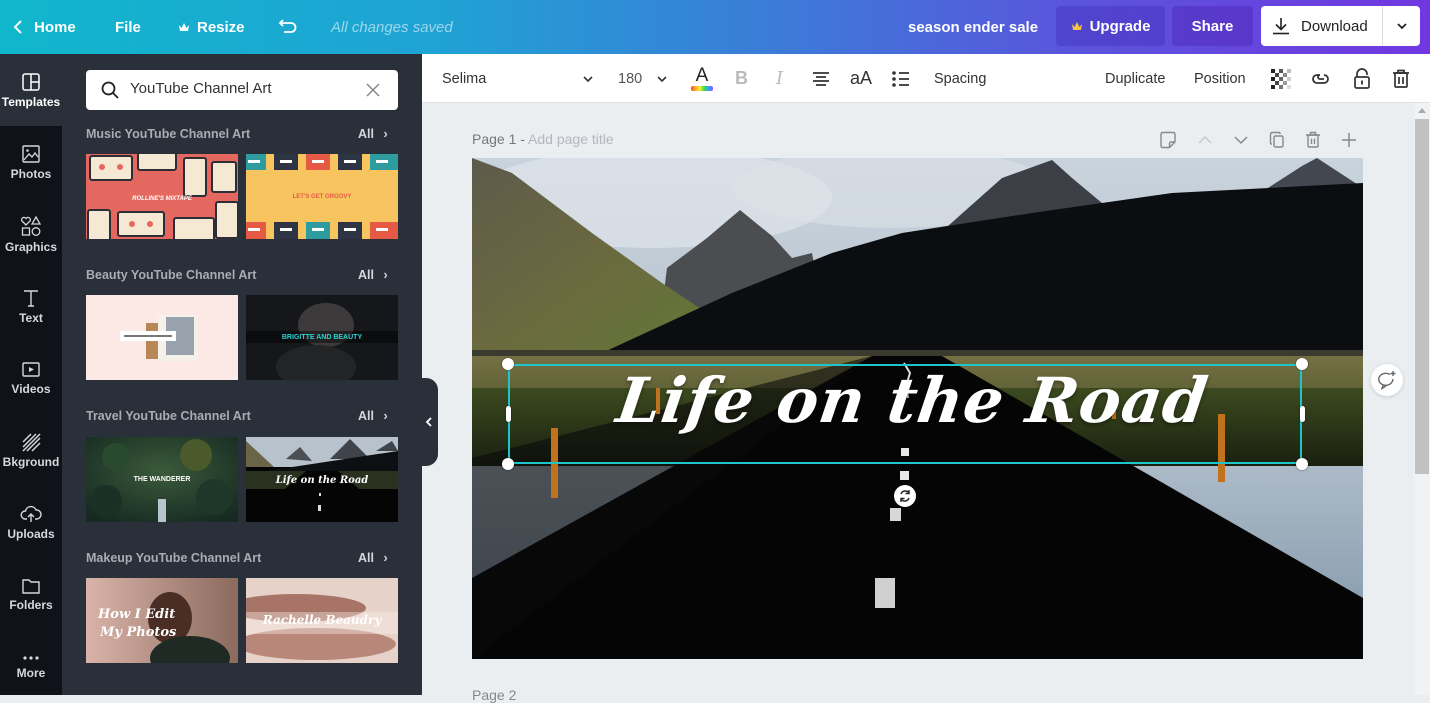 Image resolution: width=1430 pixels, height=703 pixels. Describe the element at coordinates (31, 586) in the screenshot. I see `folder-icon` at that location.